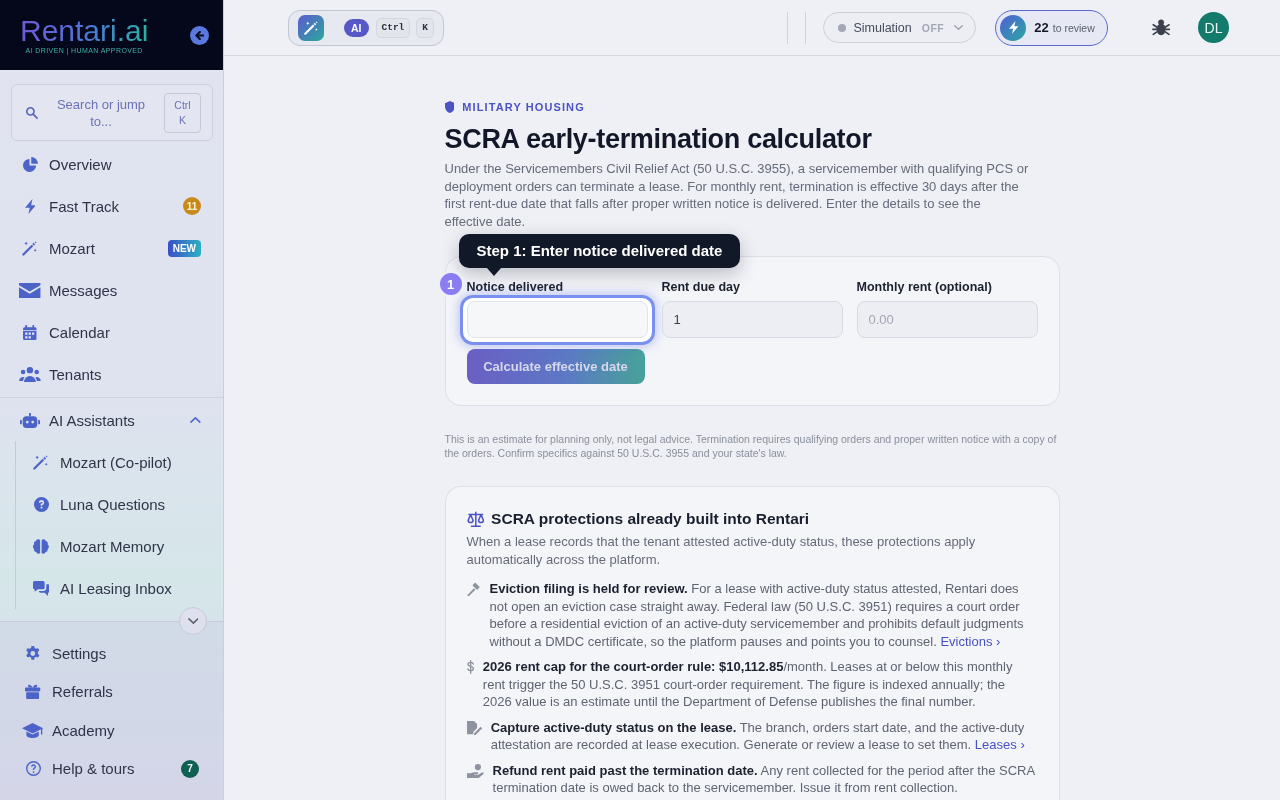 The width and height of the screenshot is (1280, 800). Describe the element at coordinates (924, 287) in the screenshot. I see `field-label: Monthly rent (optional)` at that location.